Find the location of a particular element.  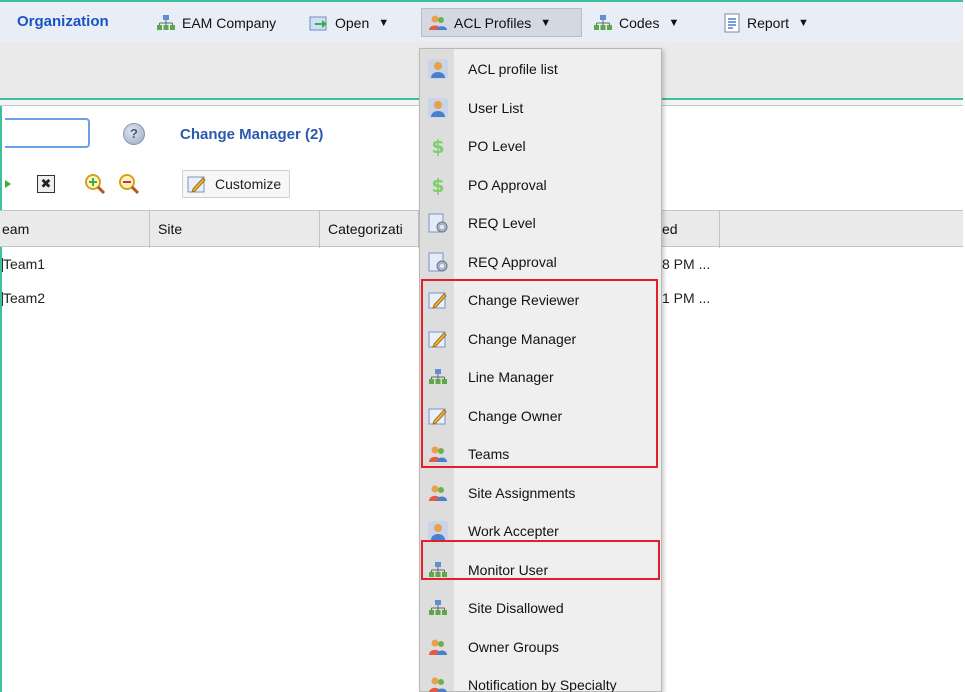

menu-eam-company: EAM Company is located at coordinates (216, 22).